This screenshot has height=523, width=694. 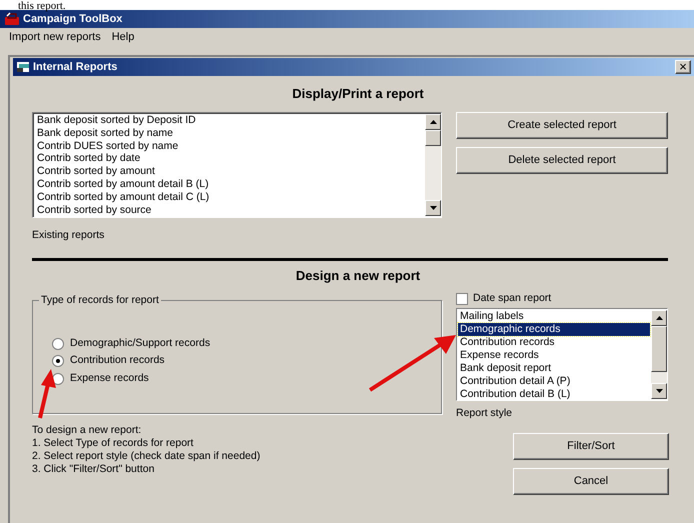 What do you see at coordinates (42, 6) in the screenshot?
I see `document-text: this report.` at bounding box center [42, 6].